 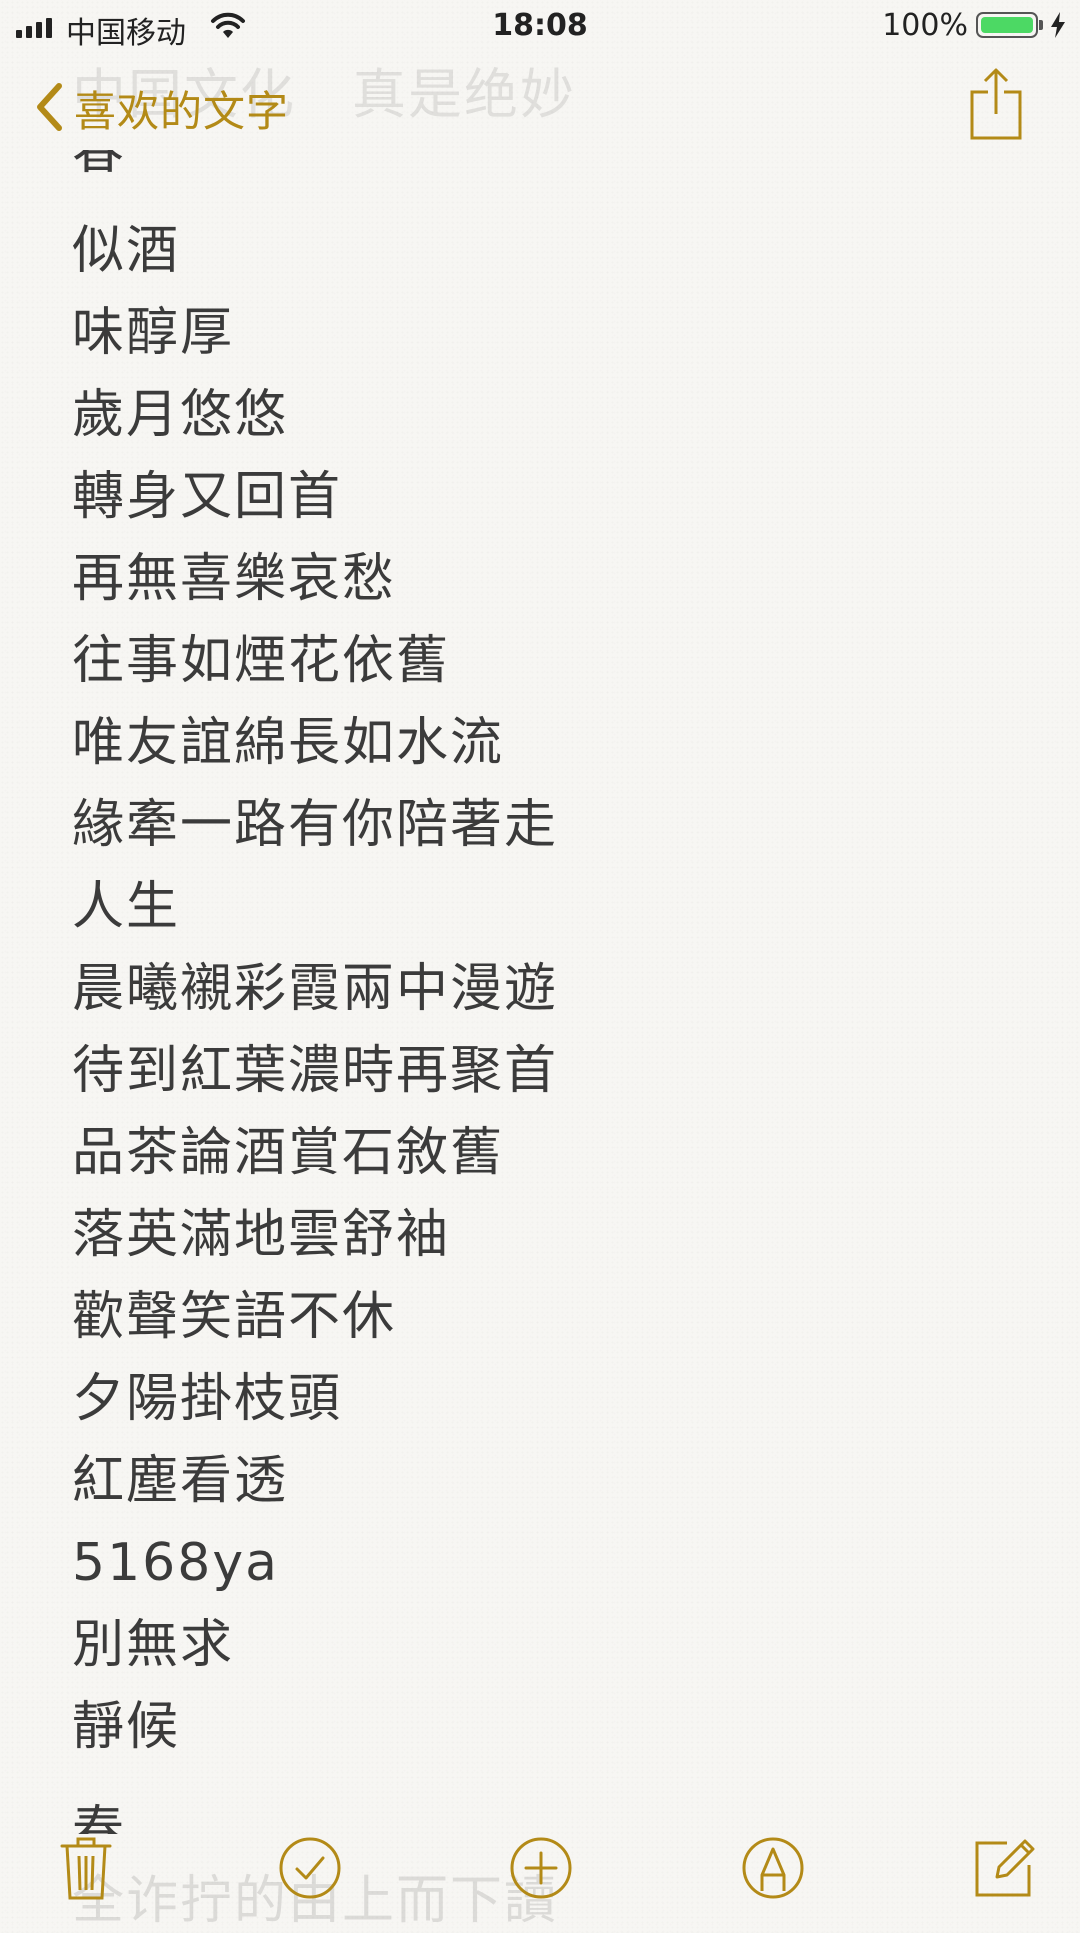 I want to click on charging-bolt-icon, so click(x=1058, y=27).